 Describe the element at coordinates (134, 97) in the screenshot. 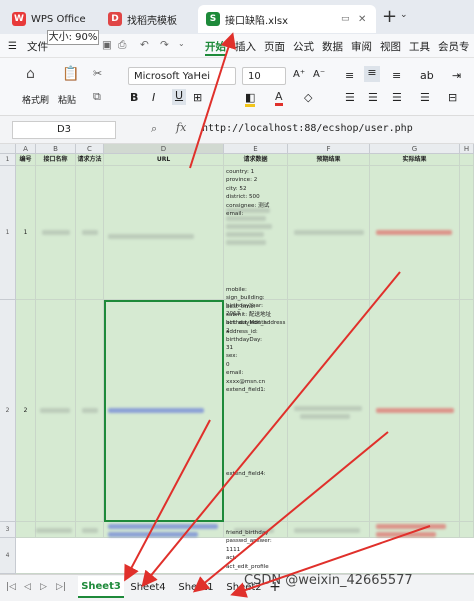

I see `bold-icon: B` at that location.